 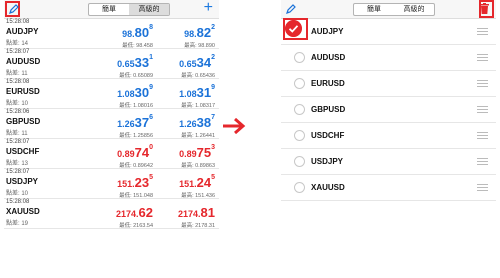 I want to click on ask-prefix: 98., so click(x=190, y=34).